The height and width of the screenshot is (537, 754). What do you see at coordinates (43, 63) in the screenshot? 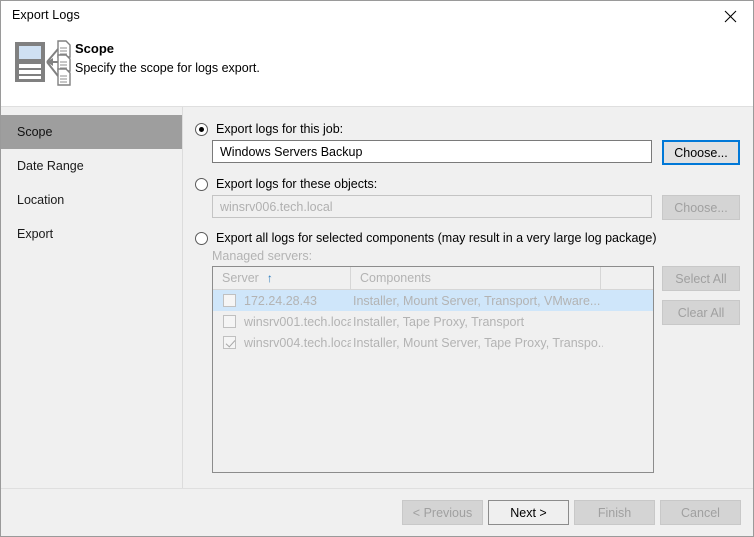
I see `server-export-logs-icon` at bounding box center [43, 63].